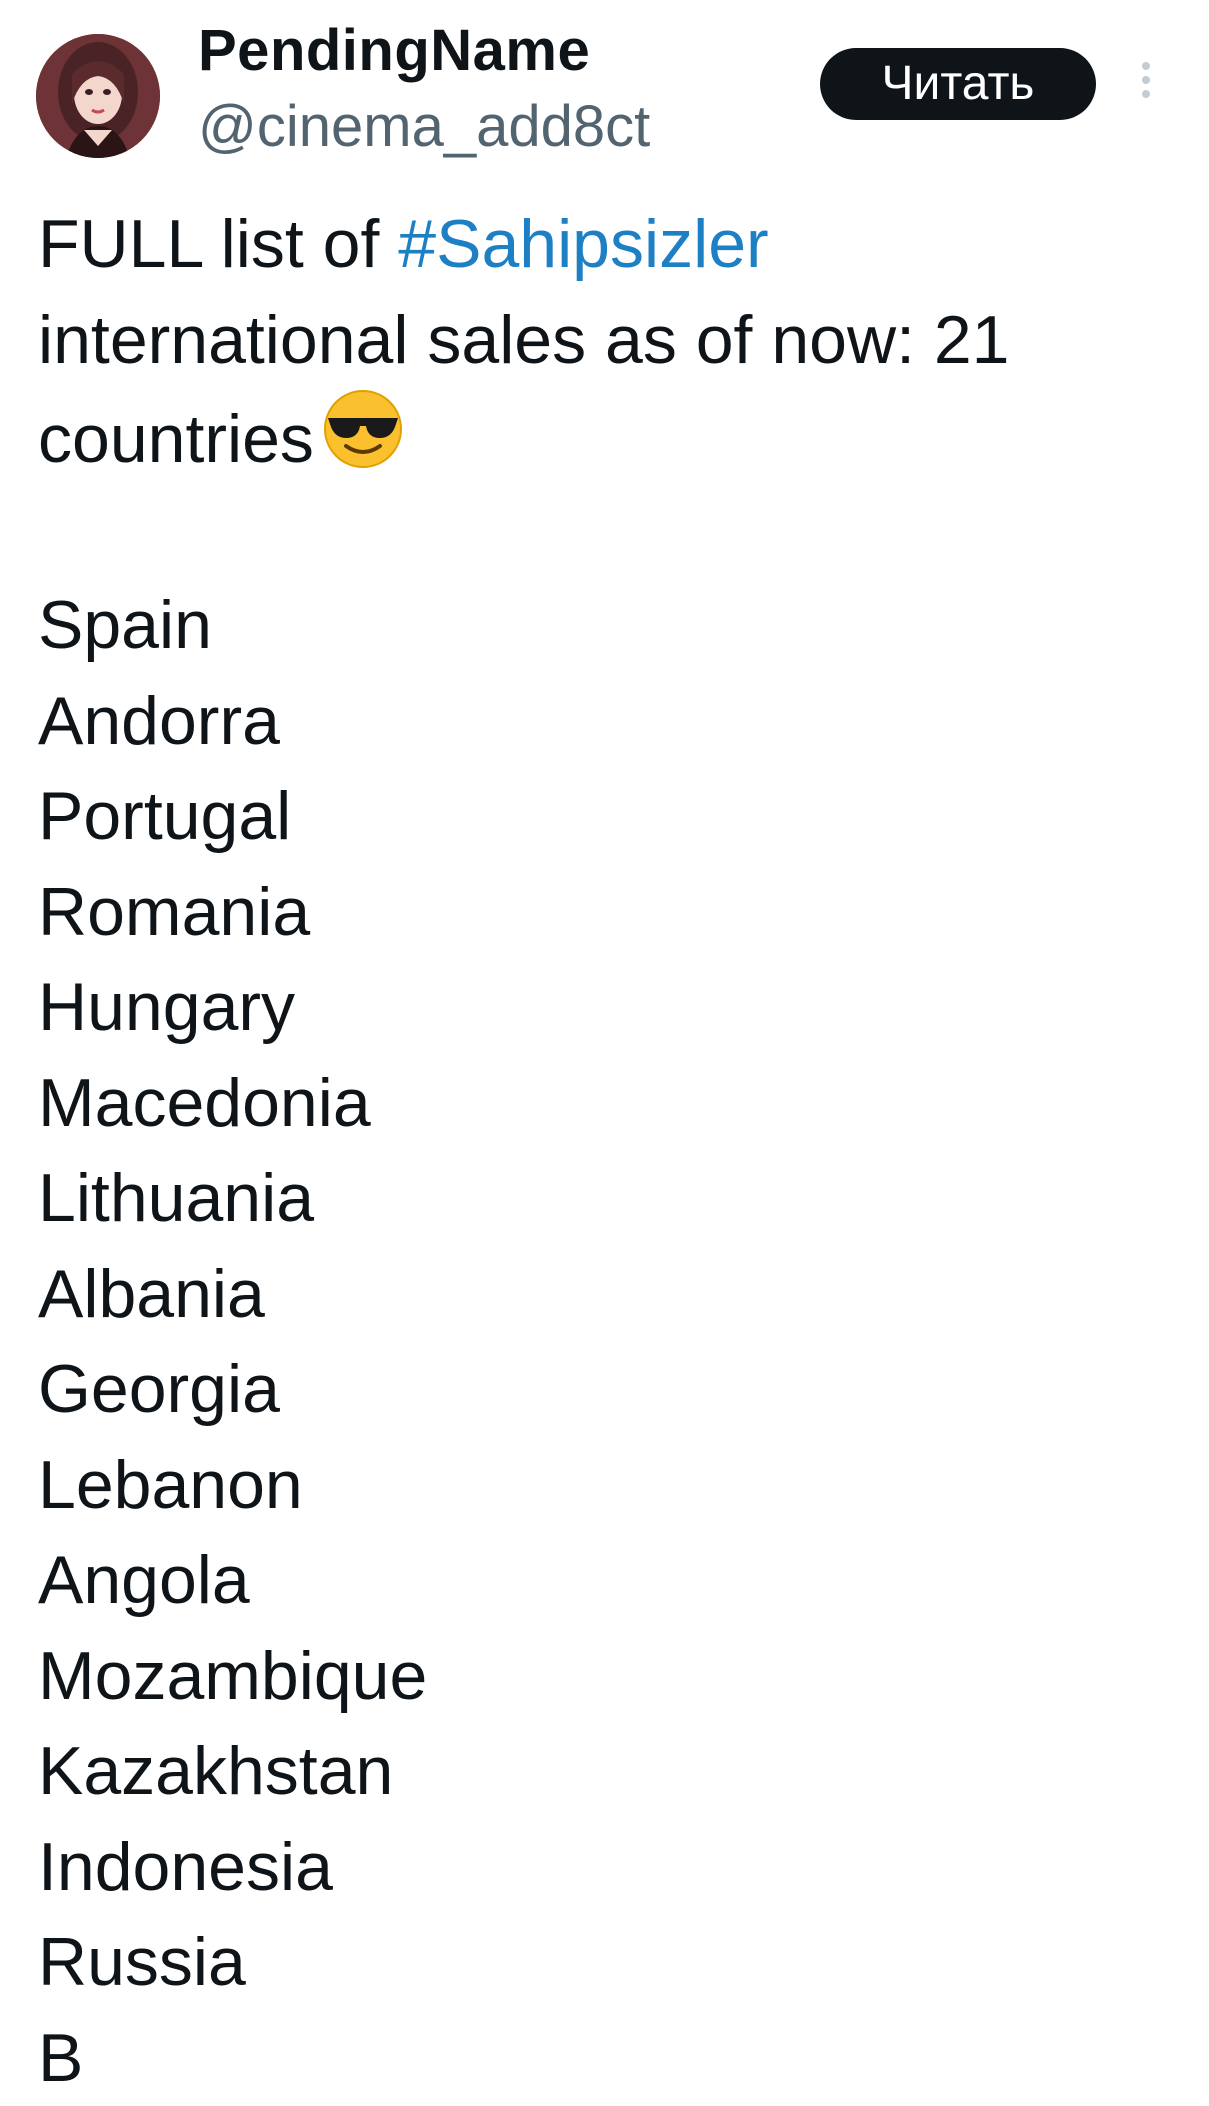  What do you see at coordinates (176, 439) in the screenshot?
I see `tweet-text-countries: countries` at bounding box center [176, 439].